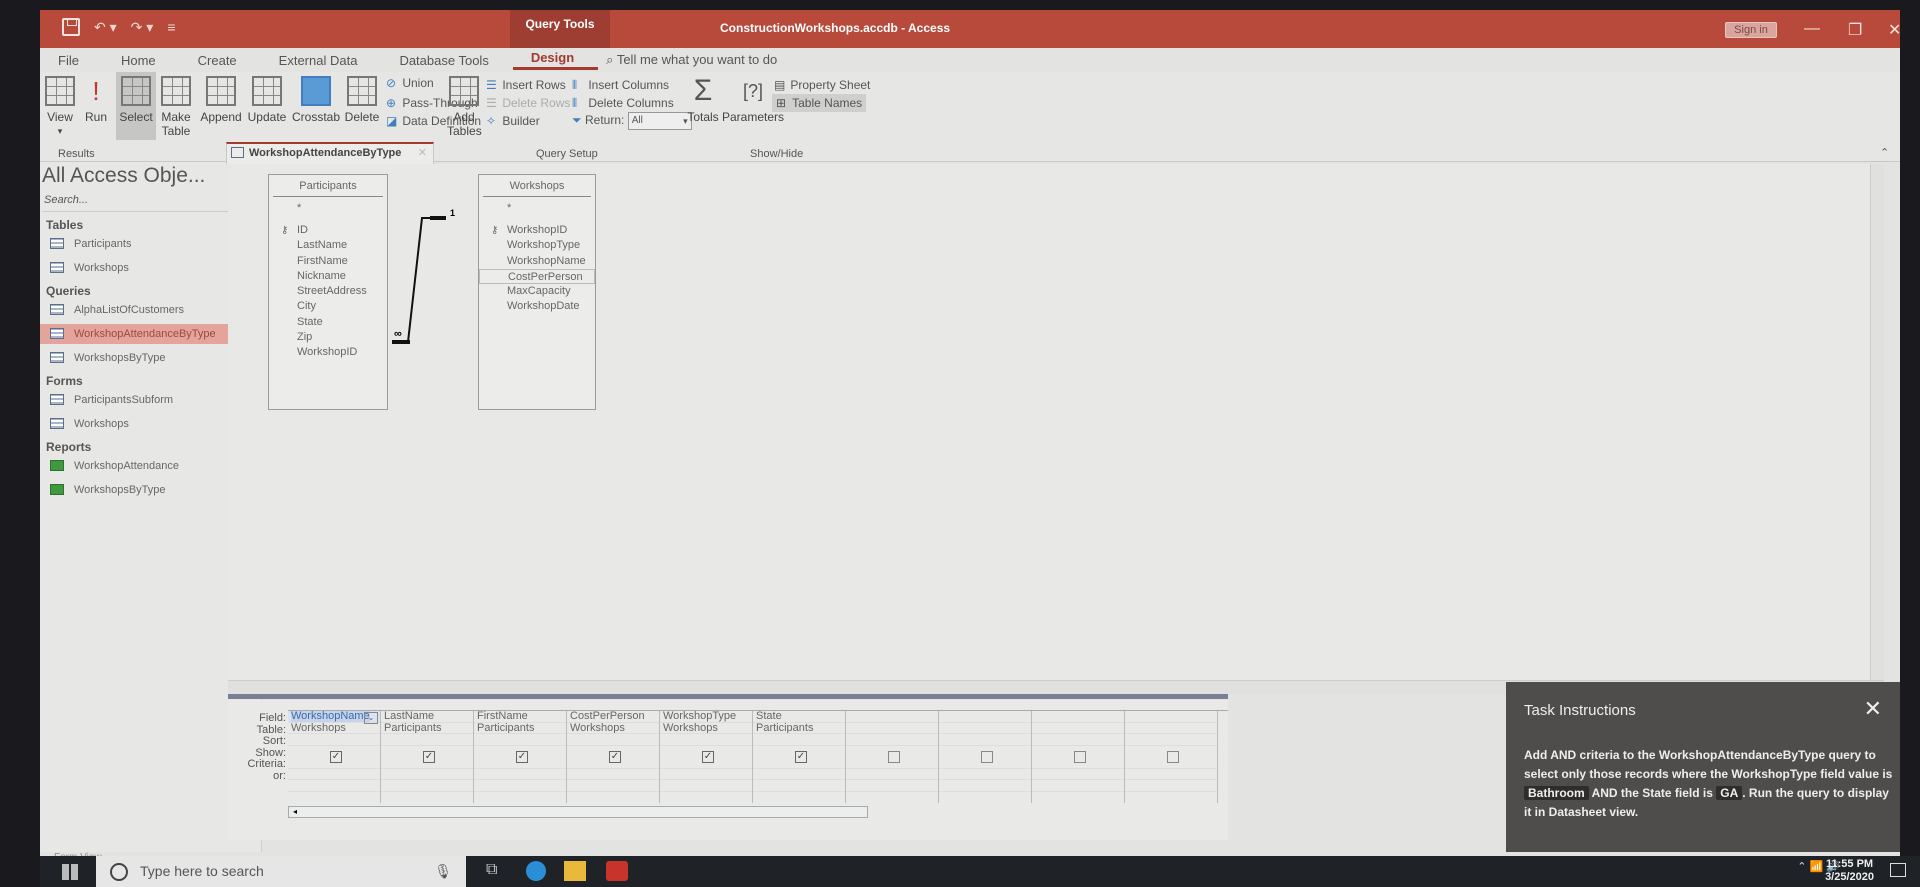 This screenshot has height=887, width=1920. What do you see at coordinates (1877, 429) in the screenshot?
I see `vertical-scrollbar` at bounding box center [1877, 429].